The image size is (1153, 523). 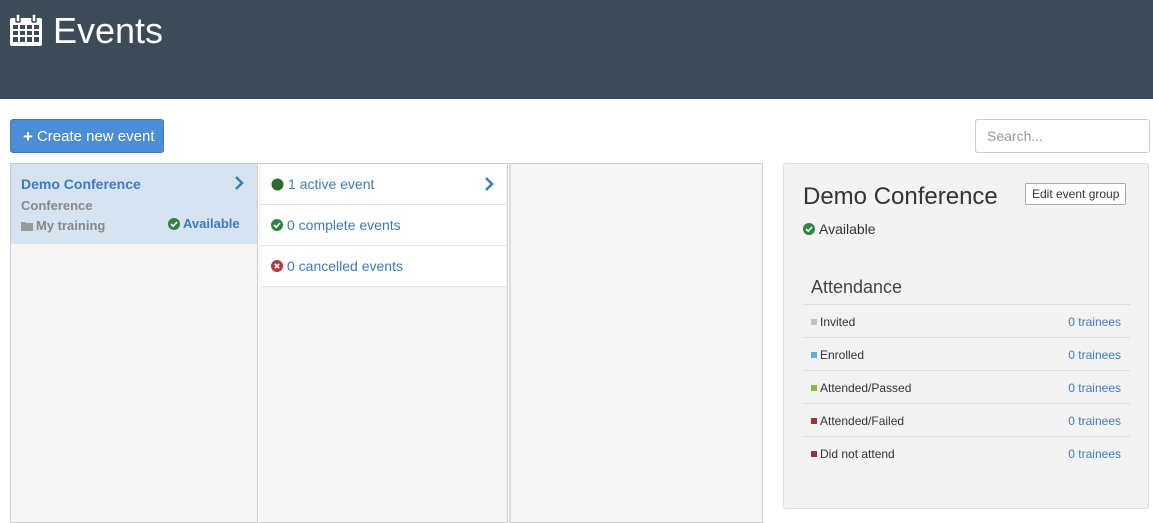 I want to click on attendance-heading: Attendance, so click(x=857, y=287).